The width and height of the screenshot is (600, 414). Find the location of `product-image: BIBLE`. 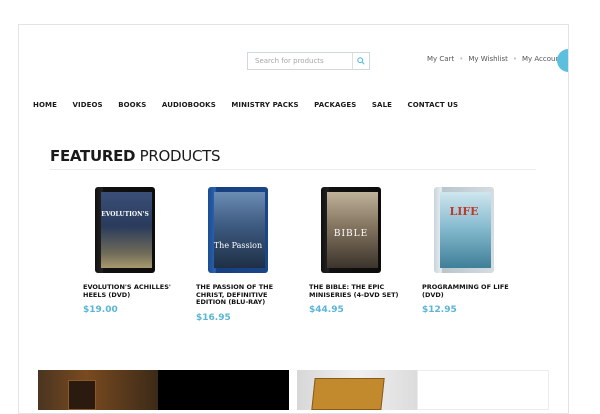

product-image: BIBLE is located at coordinates (351, 230).